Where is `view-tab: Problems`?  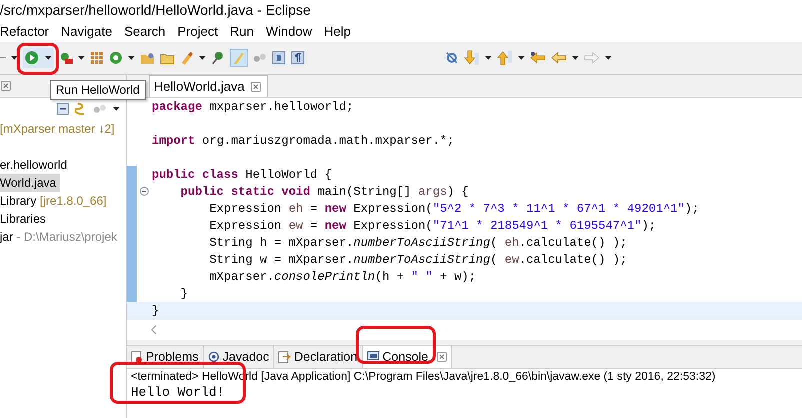 view-tab: Problems is located at coordinates (165, 357).